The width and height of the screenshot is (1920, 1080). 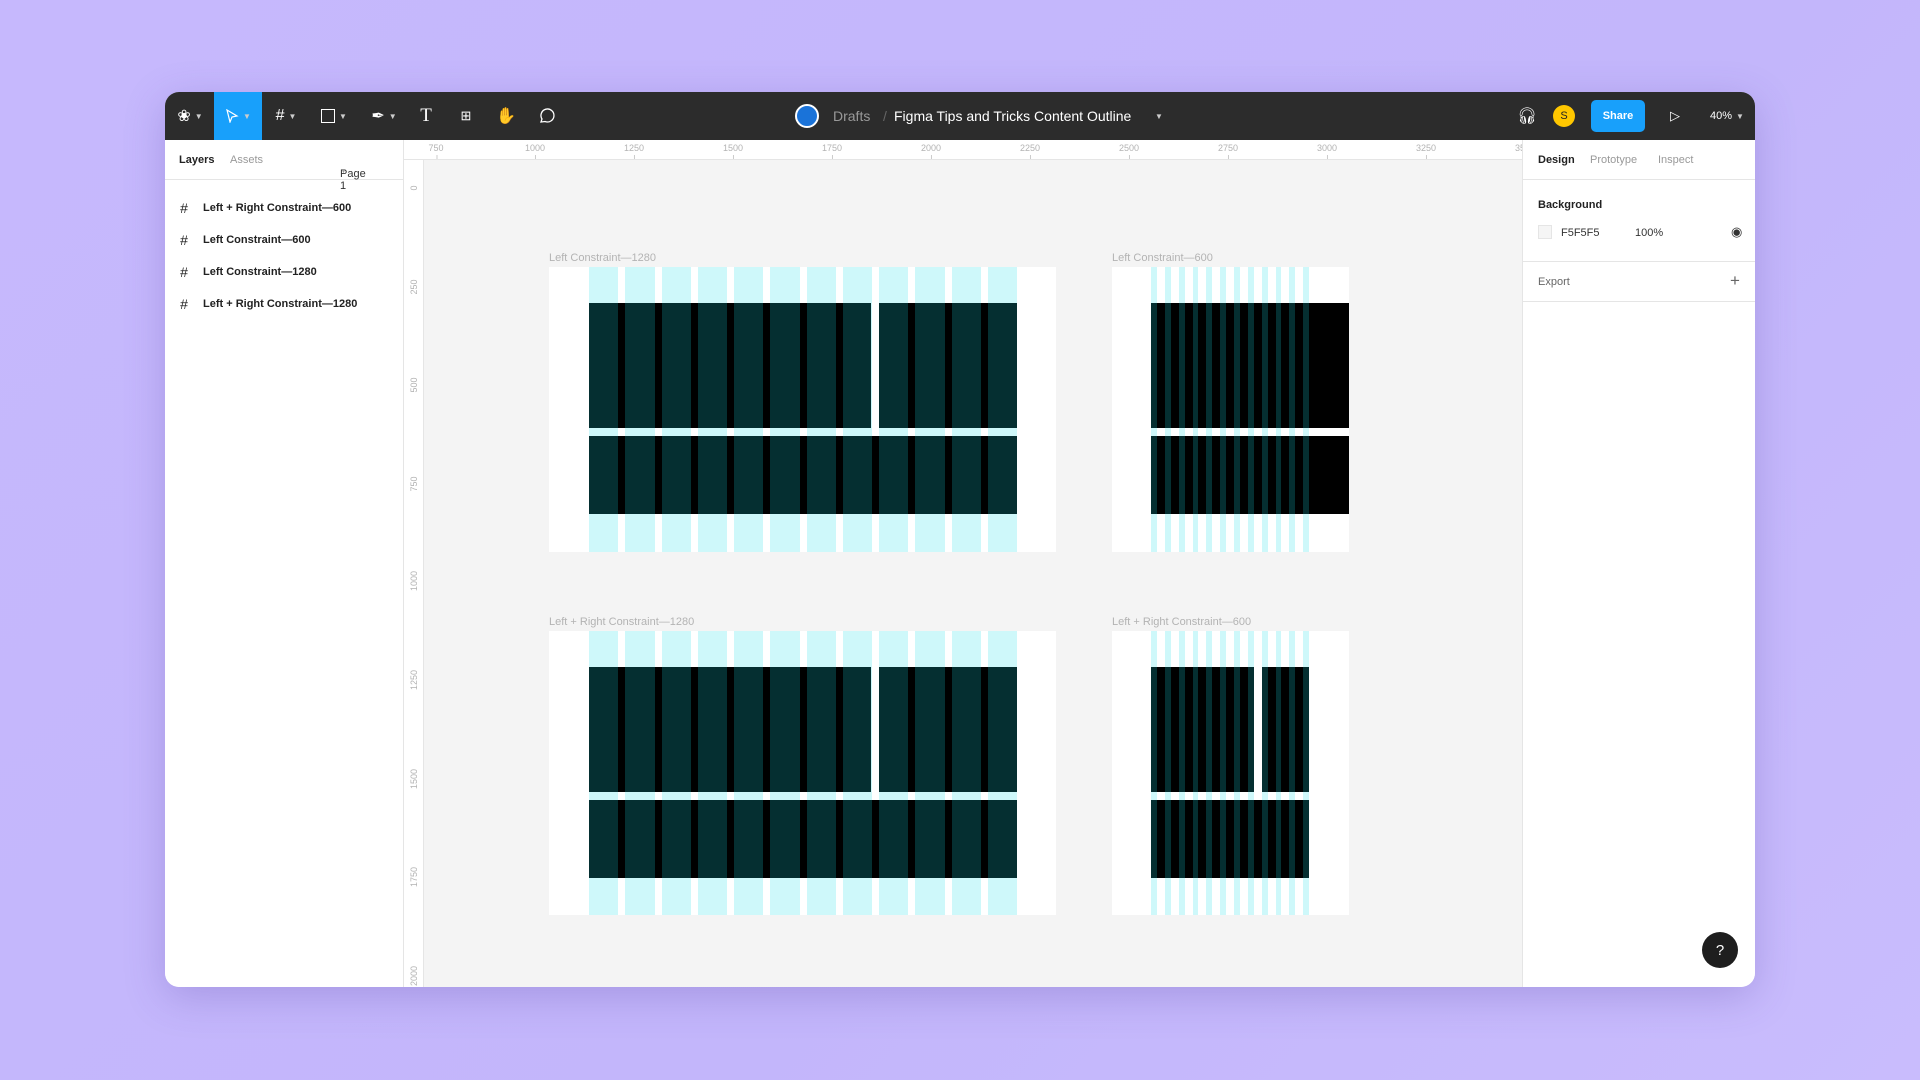 What do you see at coordinates (260, 272) in the screenshot?
I see `layer-label: Left Constraint—1280` at bounding box center [260, 272].